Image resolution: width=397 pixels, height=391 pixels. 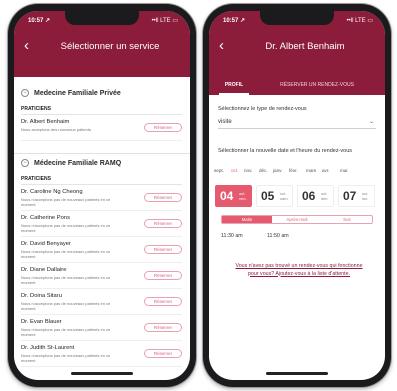 What do you see at coordinates (234, 170) in the screenshot?
I see `month-option: oct.` at bounding box center [234, 170].